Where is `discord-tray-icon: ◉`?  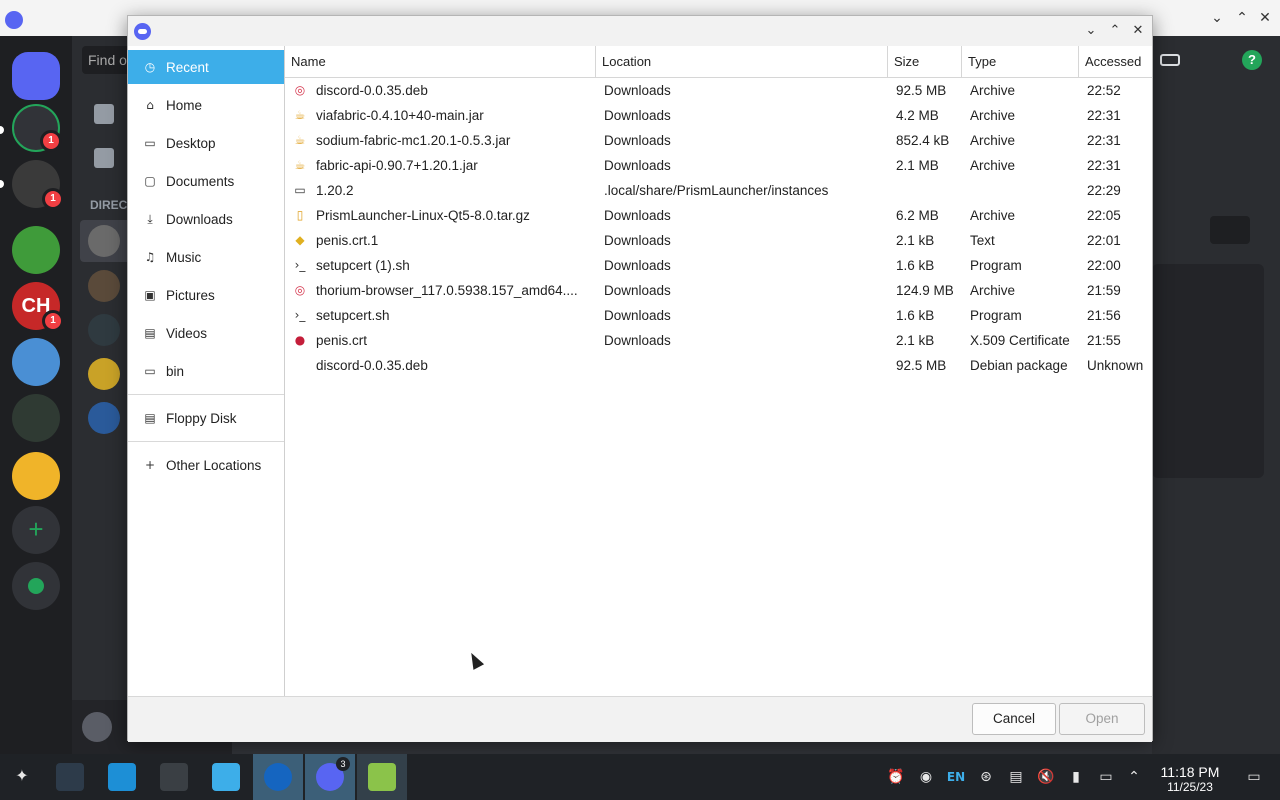 discord-tray-icon: ◉ is located at coordinates (926, 777).